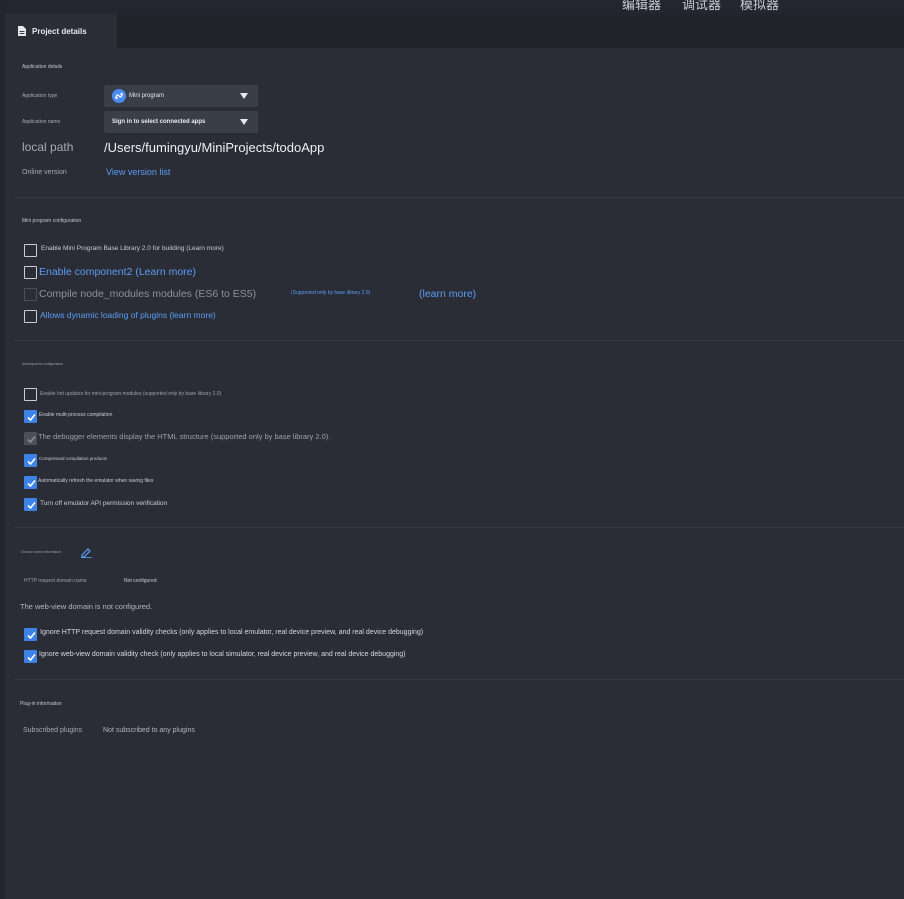 The image size is (904, 899). What do you see at coordinates (22, 31) in the screenshot?
I see `document-icon` at bounding box center [22, 31].